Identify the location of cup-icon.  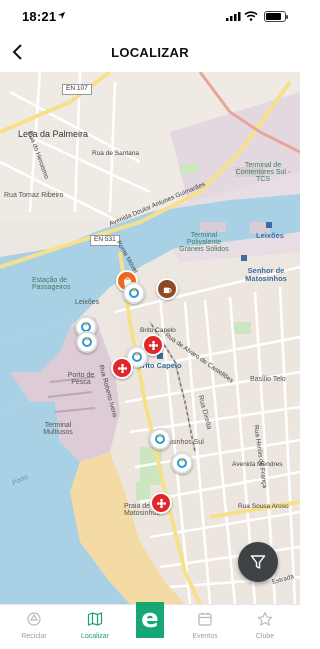
(167, 290).